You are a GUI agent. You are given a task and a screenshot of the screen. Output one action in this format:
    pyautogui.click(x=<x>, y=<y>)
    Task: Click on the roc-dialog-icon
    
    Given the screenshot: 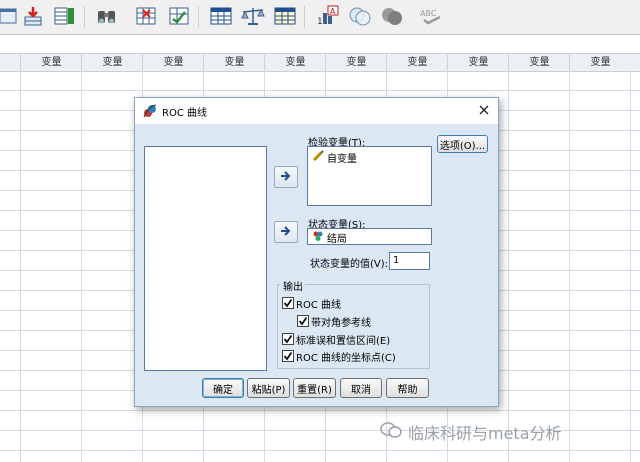 What is the action you would take?
    pyautogui.click(x=150, y=112)
    